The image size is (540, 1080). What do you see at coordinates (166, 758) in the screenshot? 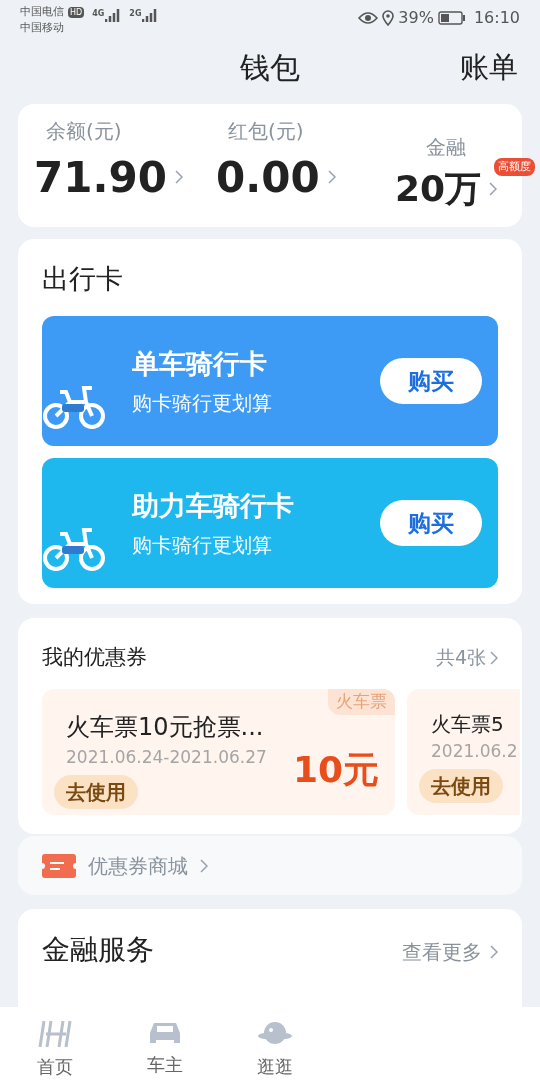
I see `coupon-dates: 2021.06.24-2021.06.27` at bounding box center [166, 758].